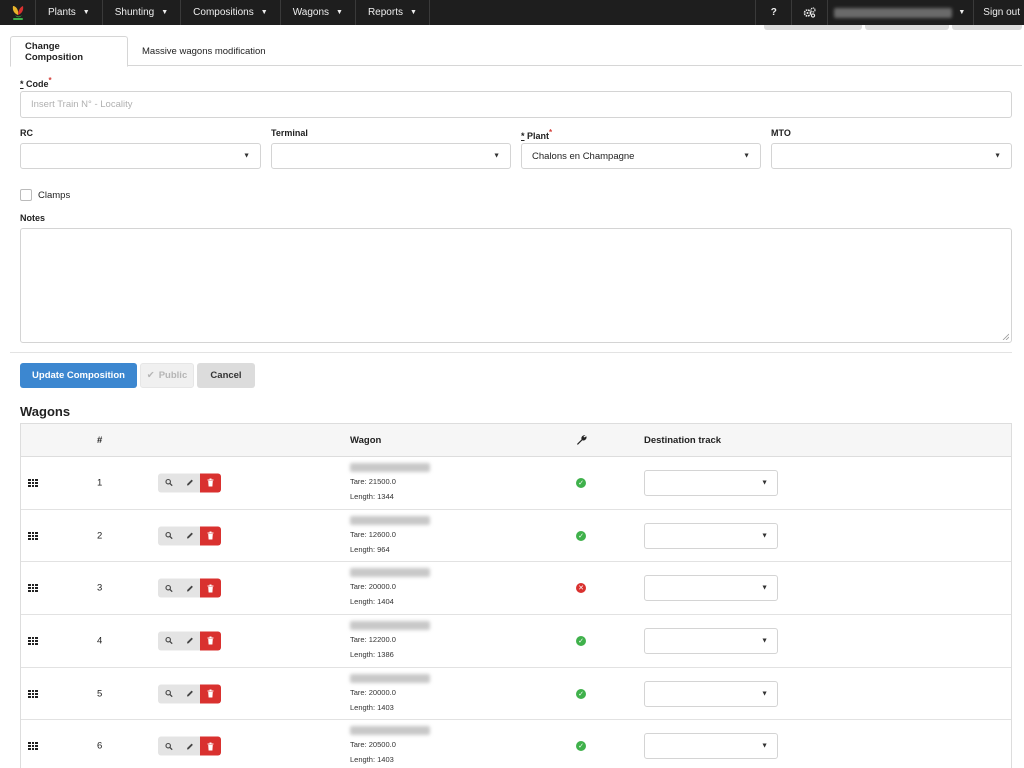  I want to click on cancel-button: Cancel, so click(226, 375).